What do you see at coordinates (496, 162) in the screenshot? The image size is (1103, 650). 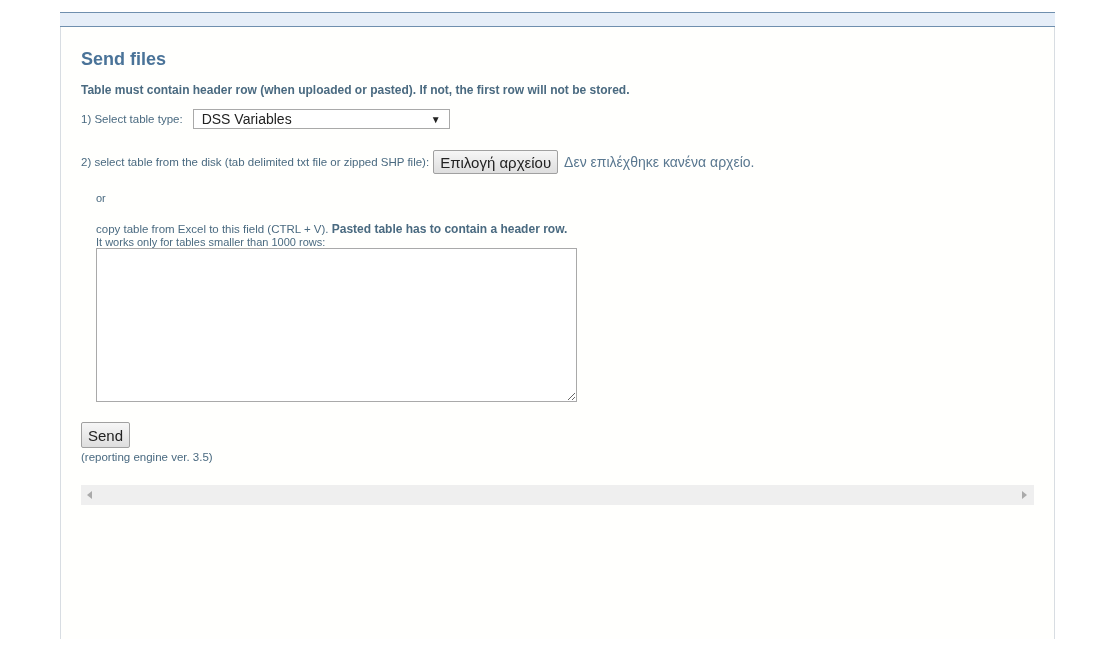 I see `choose-file-button: Επιλογή αρχείου` at bounding box center [496, 162].